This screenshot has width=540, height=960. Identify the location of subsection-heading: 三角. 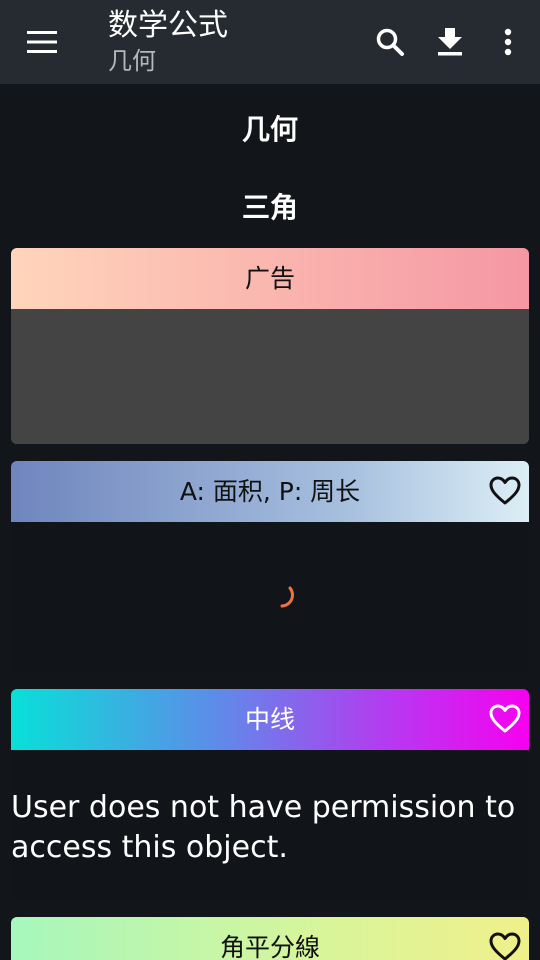
(269, 207).